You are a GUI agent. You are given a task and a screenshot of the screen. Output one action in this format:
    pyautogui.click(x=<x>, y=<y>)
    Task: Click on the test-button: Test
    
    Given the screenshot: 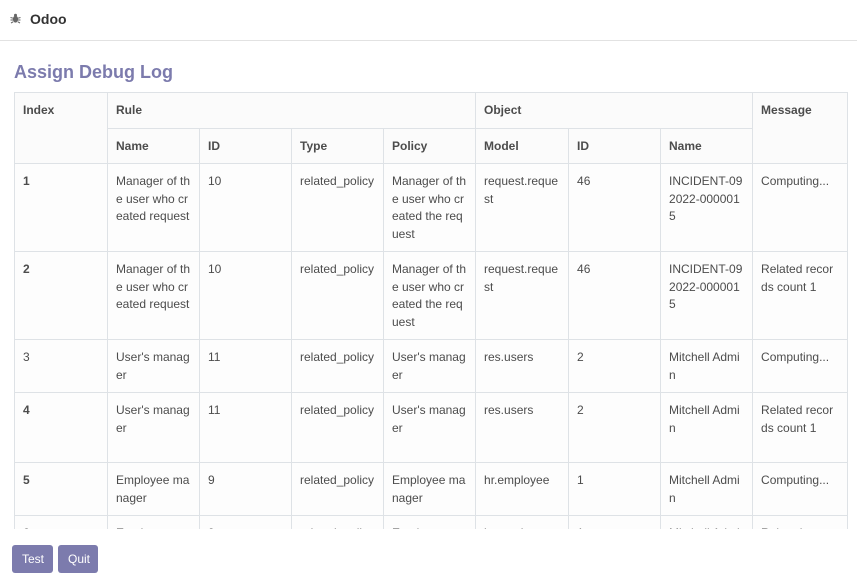 What is the action you would take?
    pyautogui.click(x=32, y=559)
    